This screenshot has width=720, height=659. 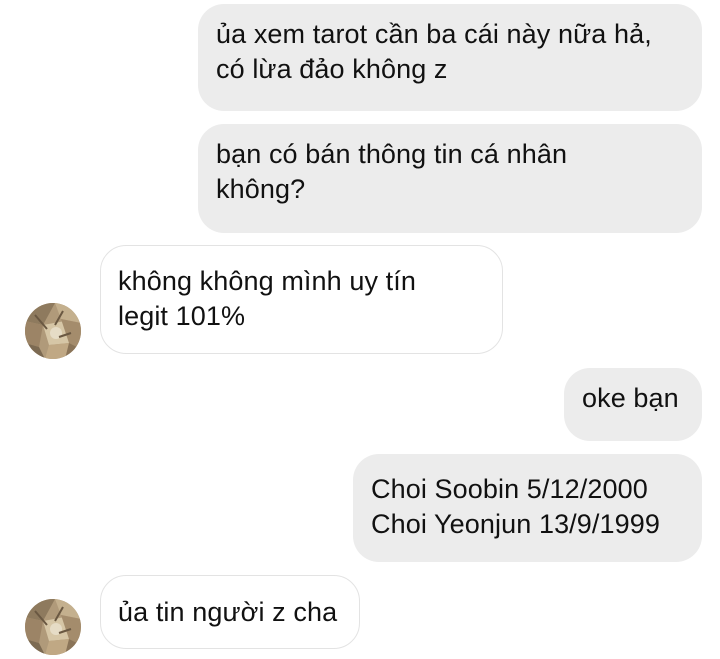 What do you see at coordinates (450, 178) in the screenshot?
I see `sent-message-bubble: bạn có bán thông tin cá nhân không?` at bounding box center [450, 178].